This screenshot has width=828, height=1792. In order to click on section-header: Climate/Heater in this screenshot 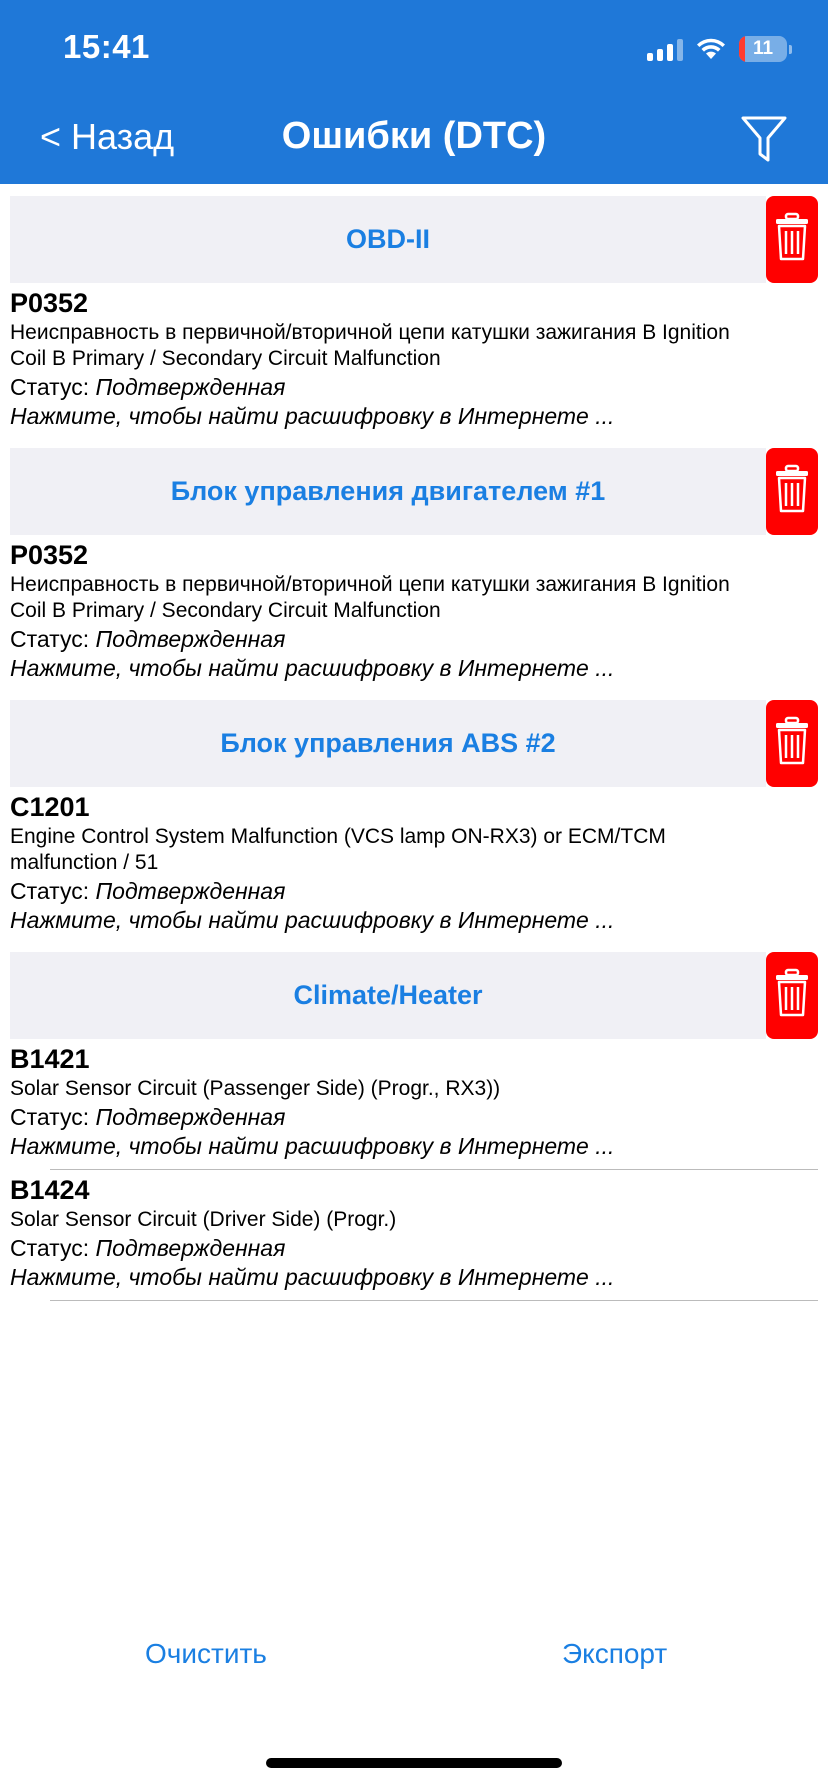, I will do `click(414, 995)`.